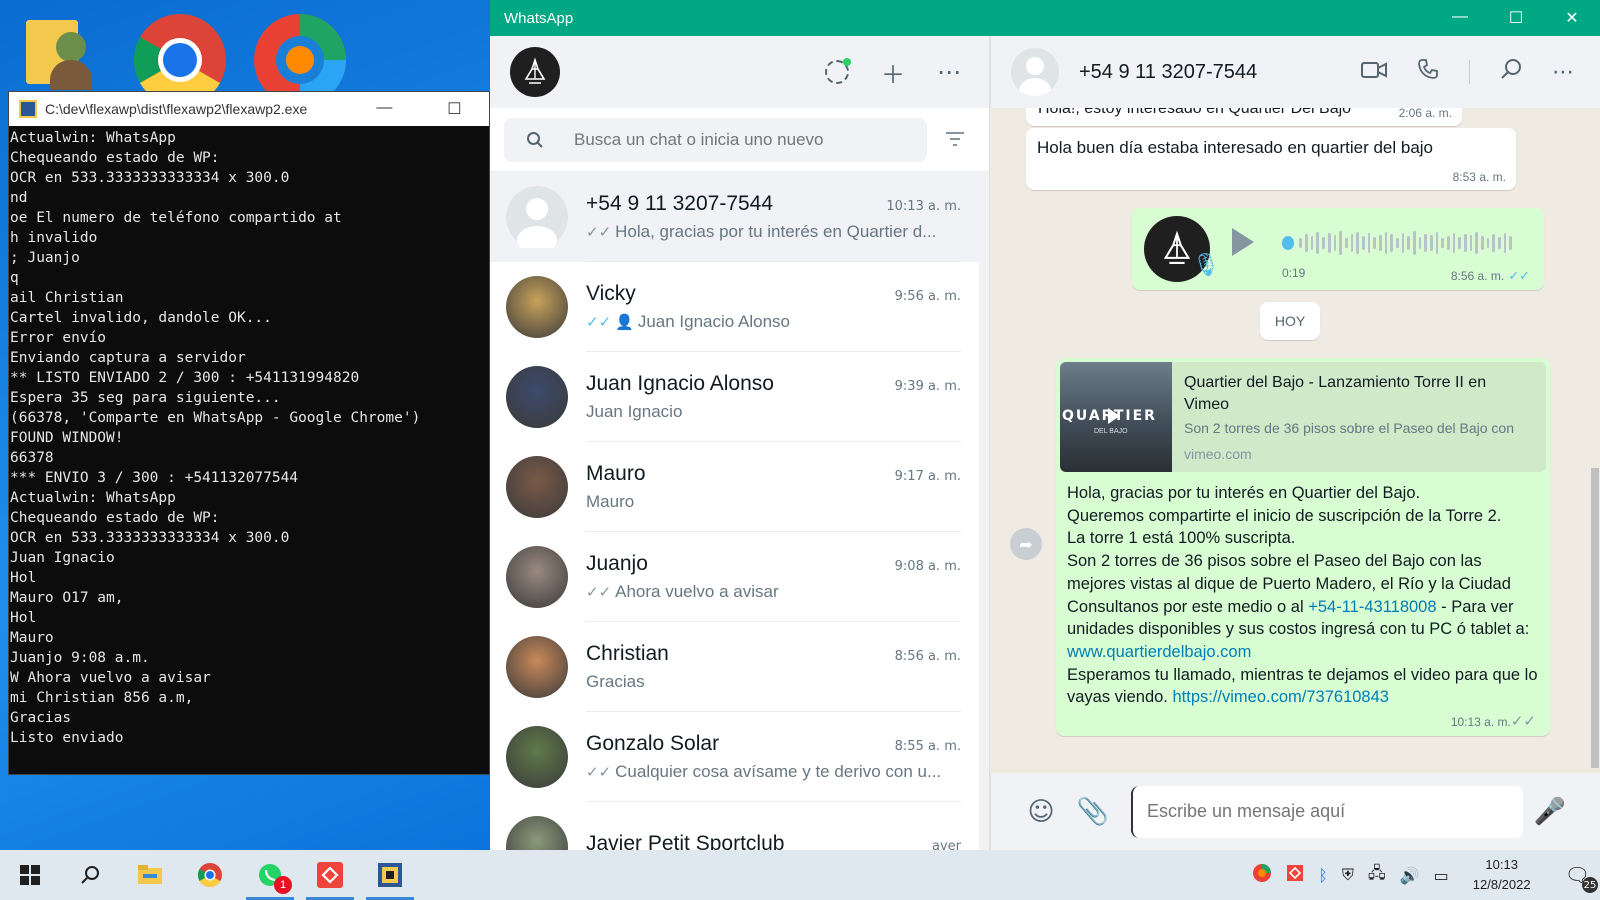 Image resolution: width=1600 pixels, height=900 pixels. I want to click on anydesk-tray-icon, so click(1295, 875).